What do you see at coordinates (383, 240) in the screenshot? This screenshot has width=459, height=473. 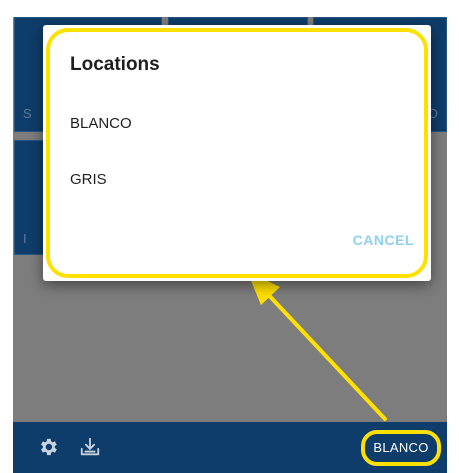 I see `cancel-button: CANCEL` at bounding box center [383, 240].